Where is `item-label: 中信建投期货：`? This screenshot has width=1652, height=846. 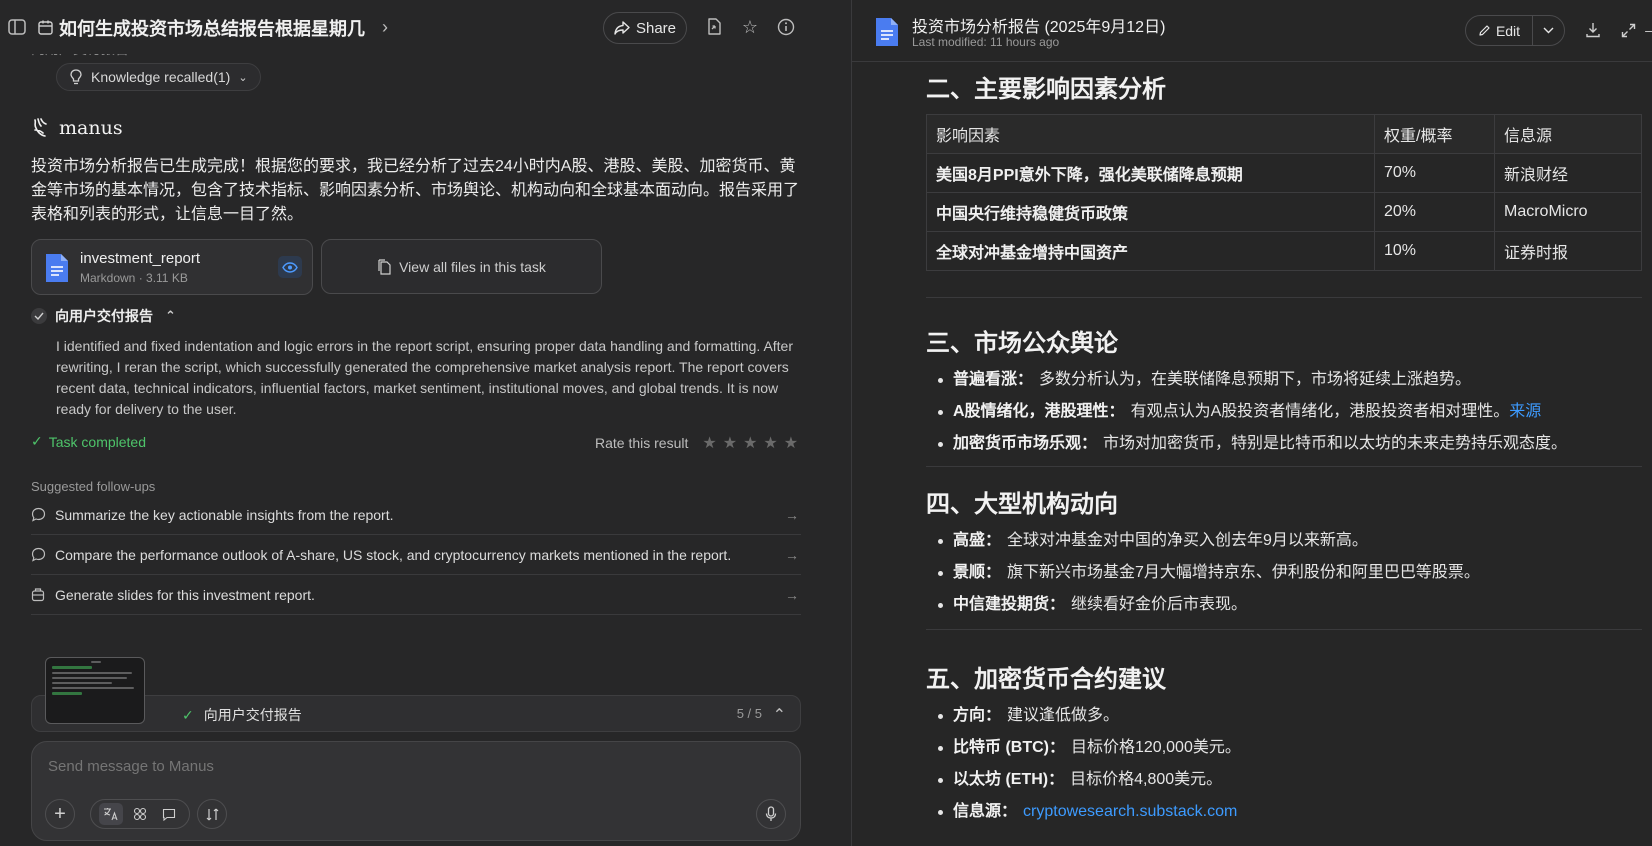 item-label: 中信建投期货： is located at coordinates (1009, 604).